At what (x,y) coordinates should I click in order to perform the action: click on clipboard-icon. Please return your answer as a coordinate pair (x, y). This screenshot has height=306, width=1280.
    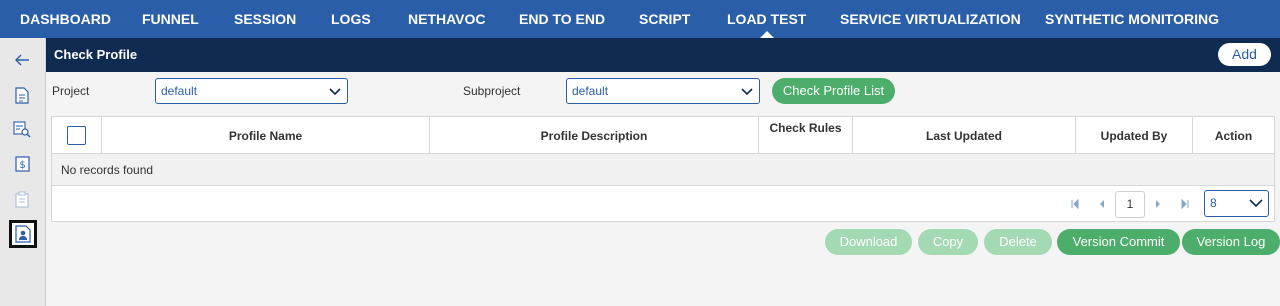
    Looking at the image, I should click on (22, 199).